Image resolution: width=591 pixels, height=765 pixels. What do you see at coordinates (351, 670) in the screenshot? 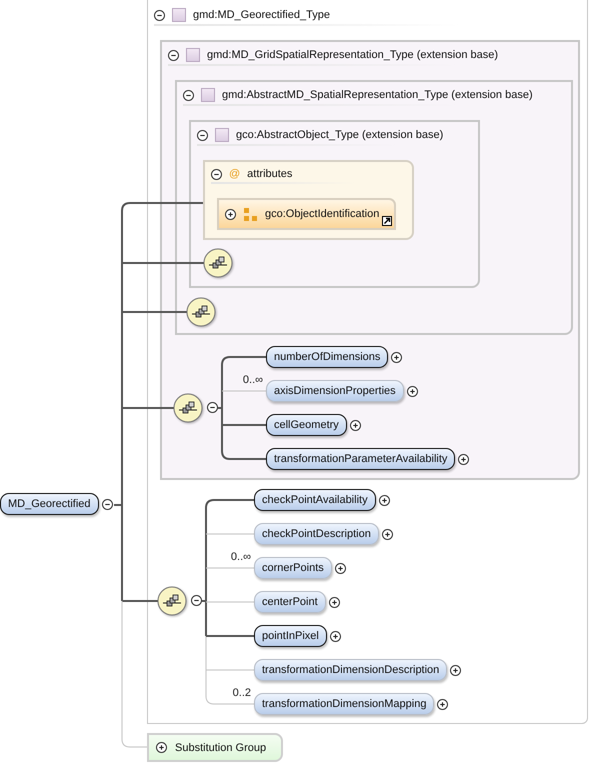
I see `element-node: transformationDimensionDescription` at bounding box center [351, 670].